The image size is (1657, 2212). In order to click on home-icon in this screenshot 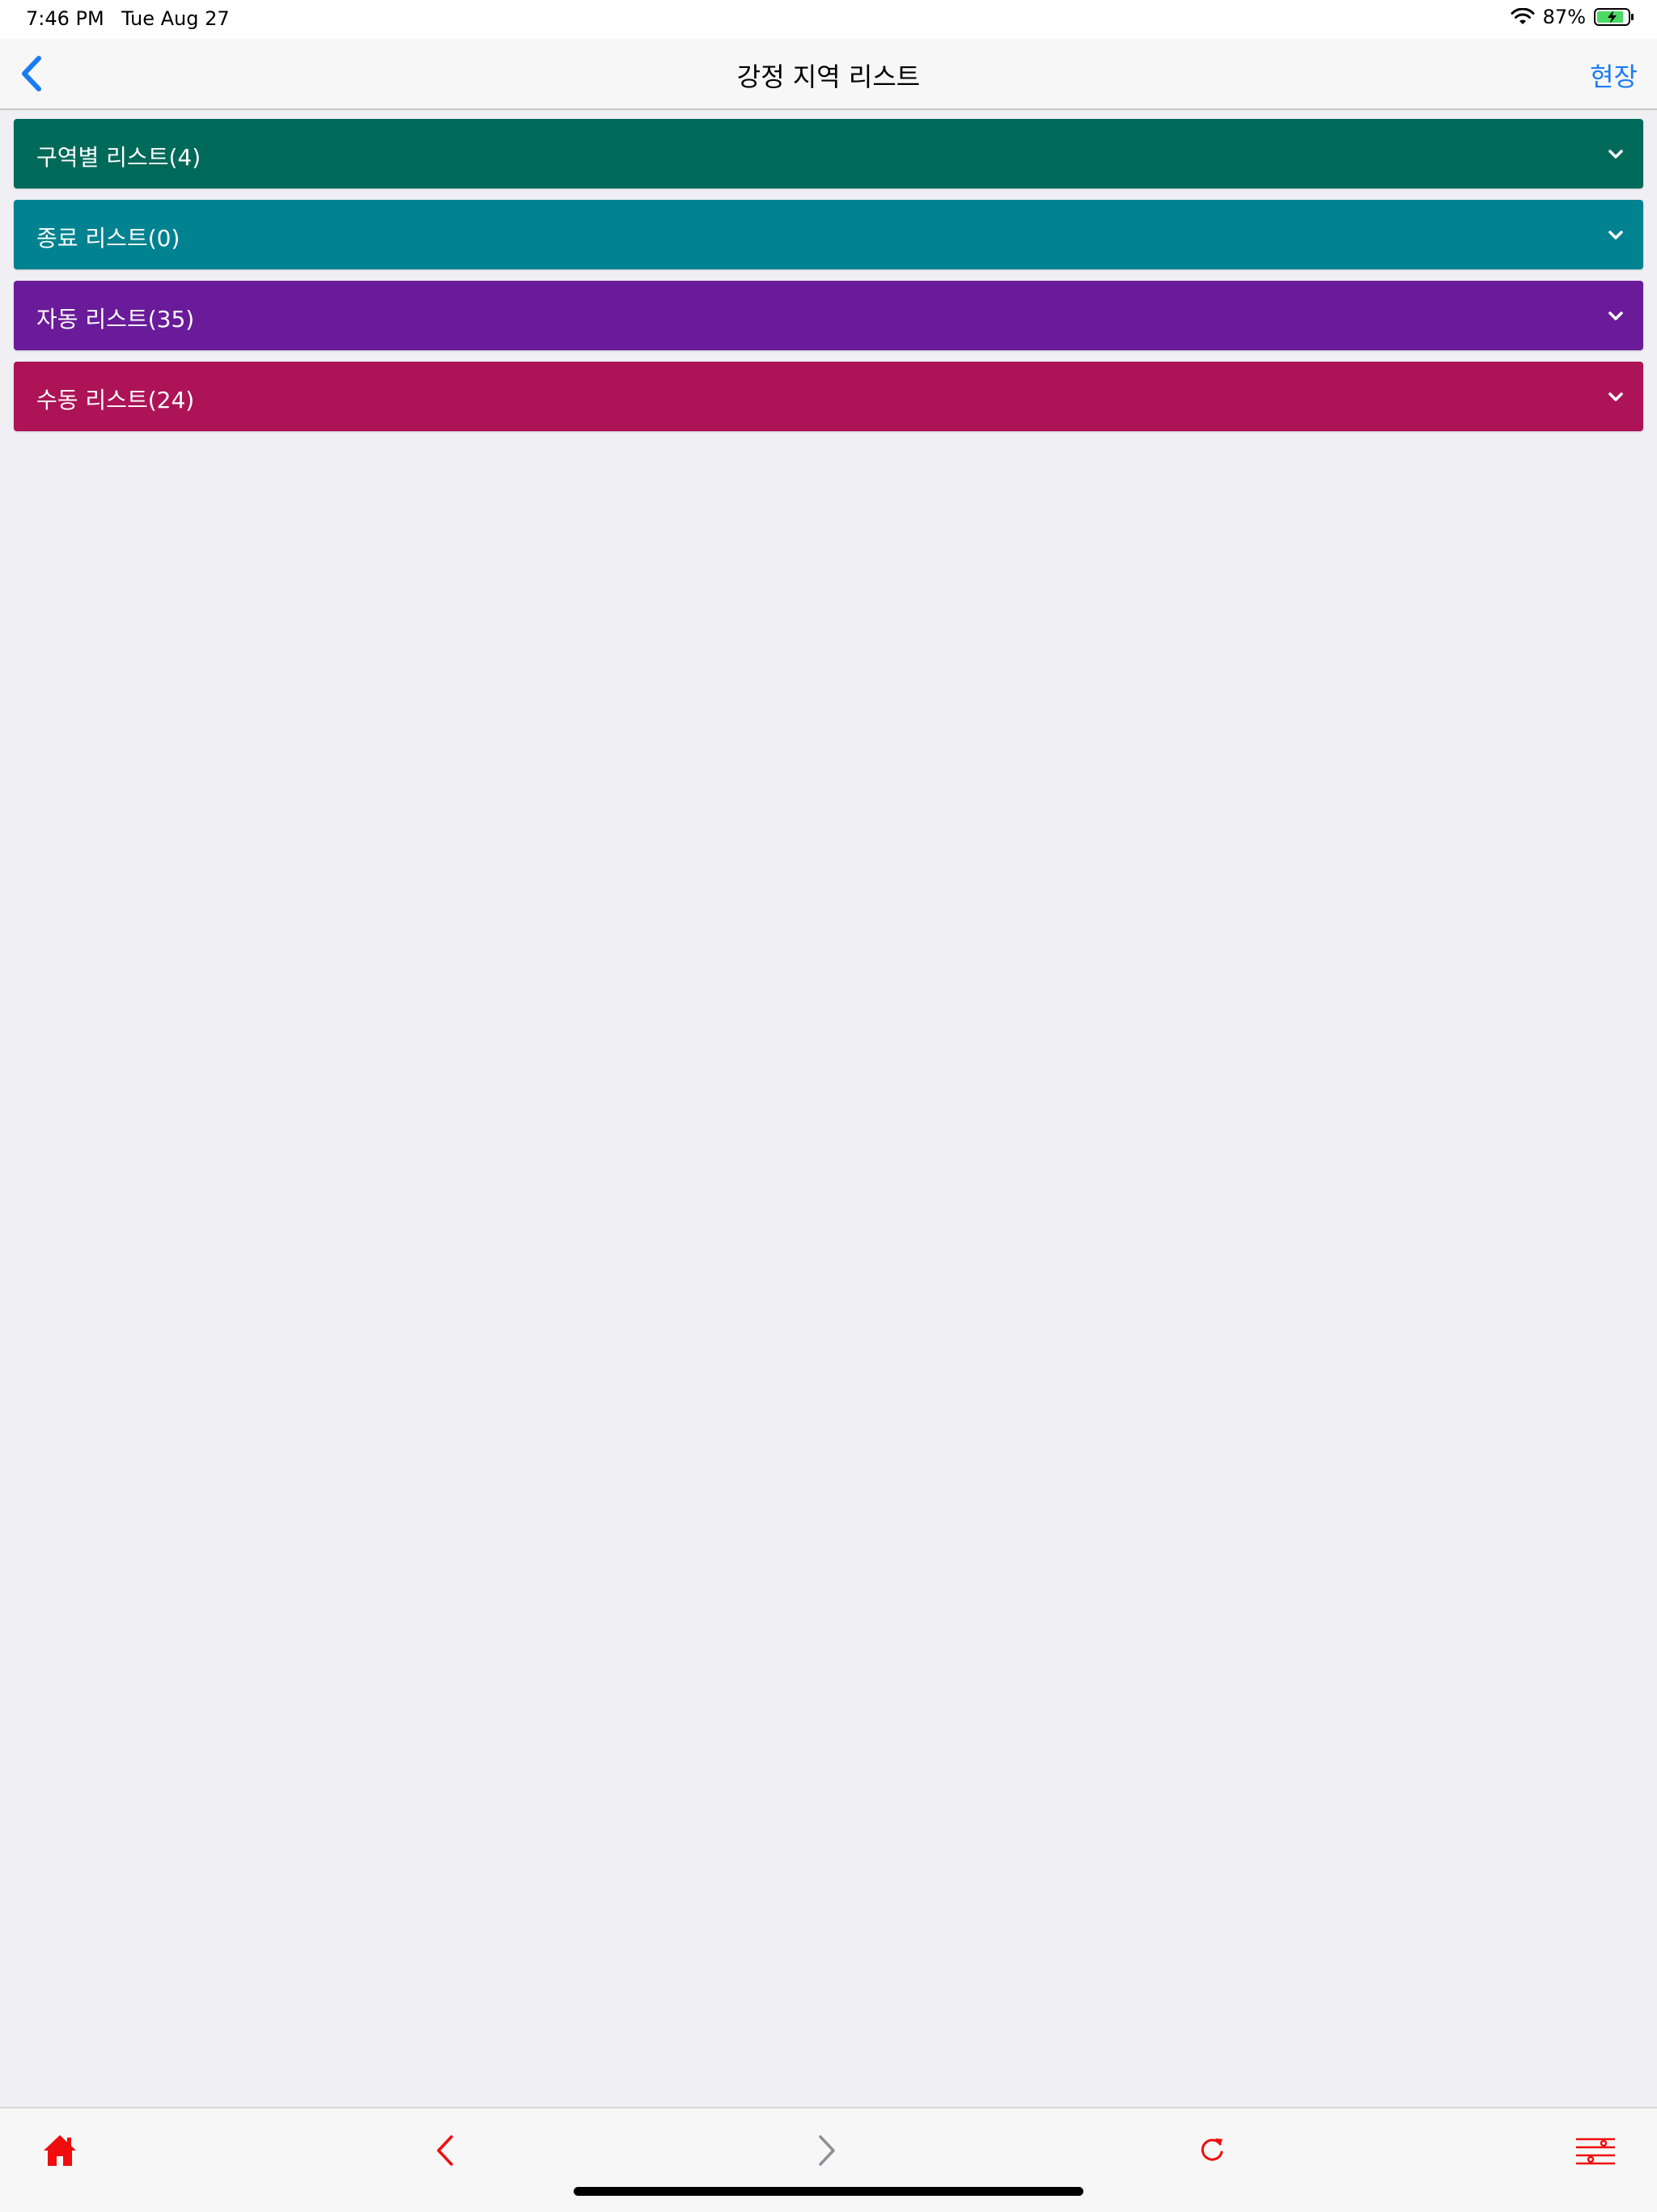, I will do `click(60, 2150)`.